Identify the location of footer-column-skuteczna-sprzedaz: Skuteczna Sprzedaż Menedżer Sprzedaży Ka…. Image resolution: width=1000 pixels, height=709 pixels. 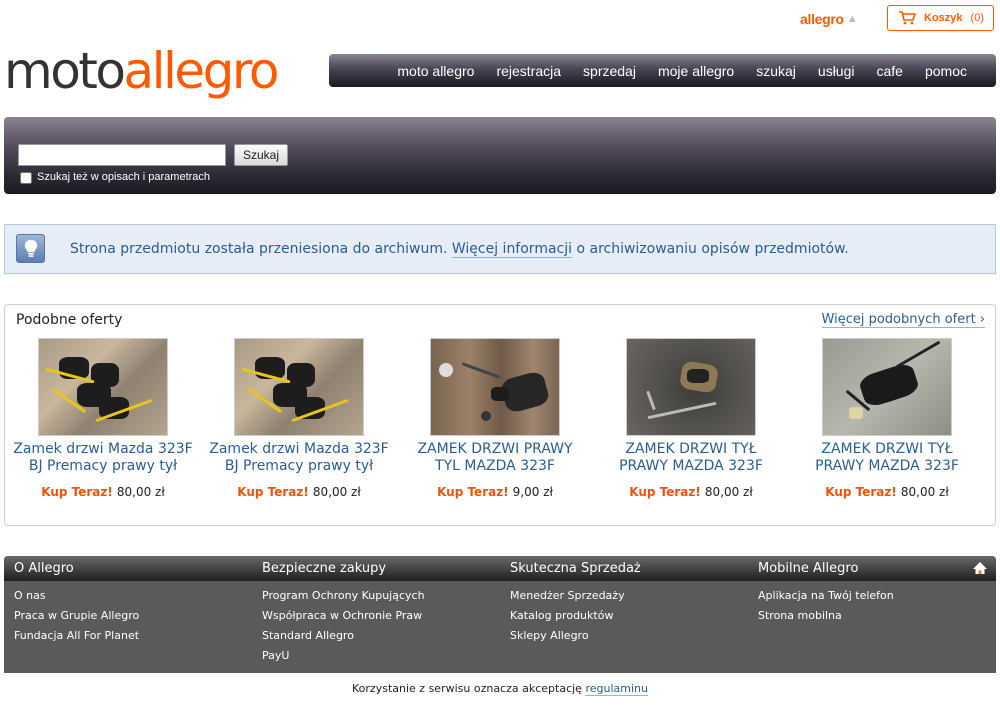
(630, 602).